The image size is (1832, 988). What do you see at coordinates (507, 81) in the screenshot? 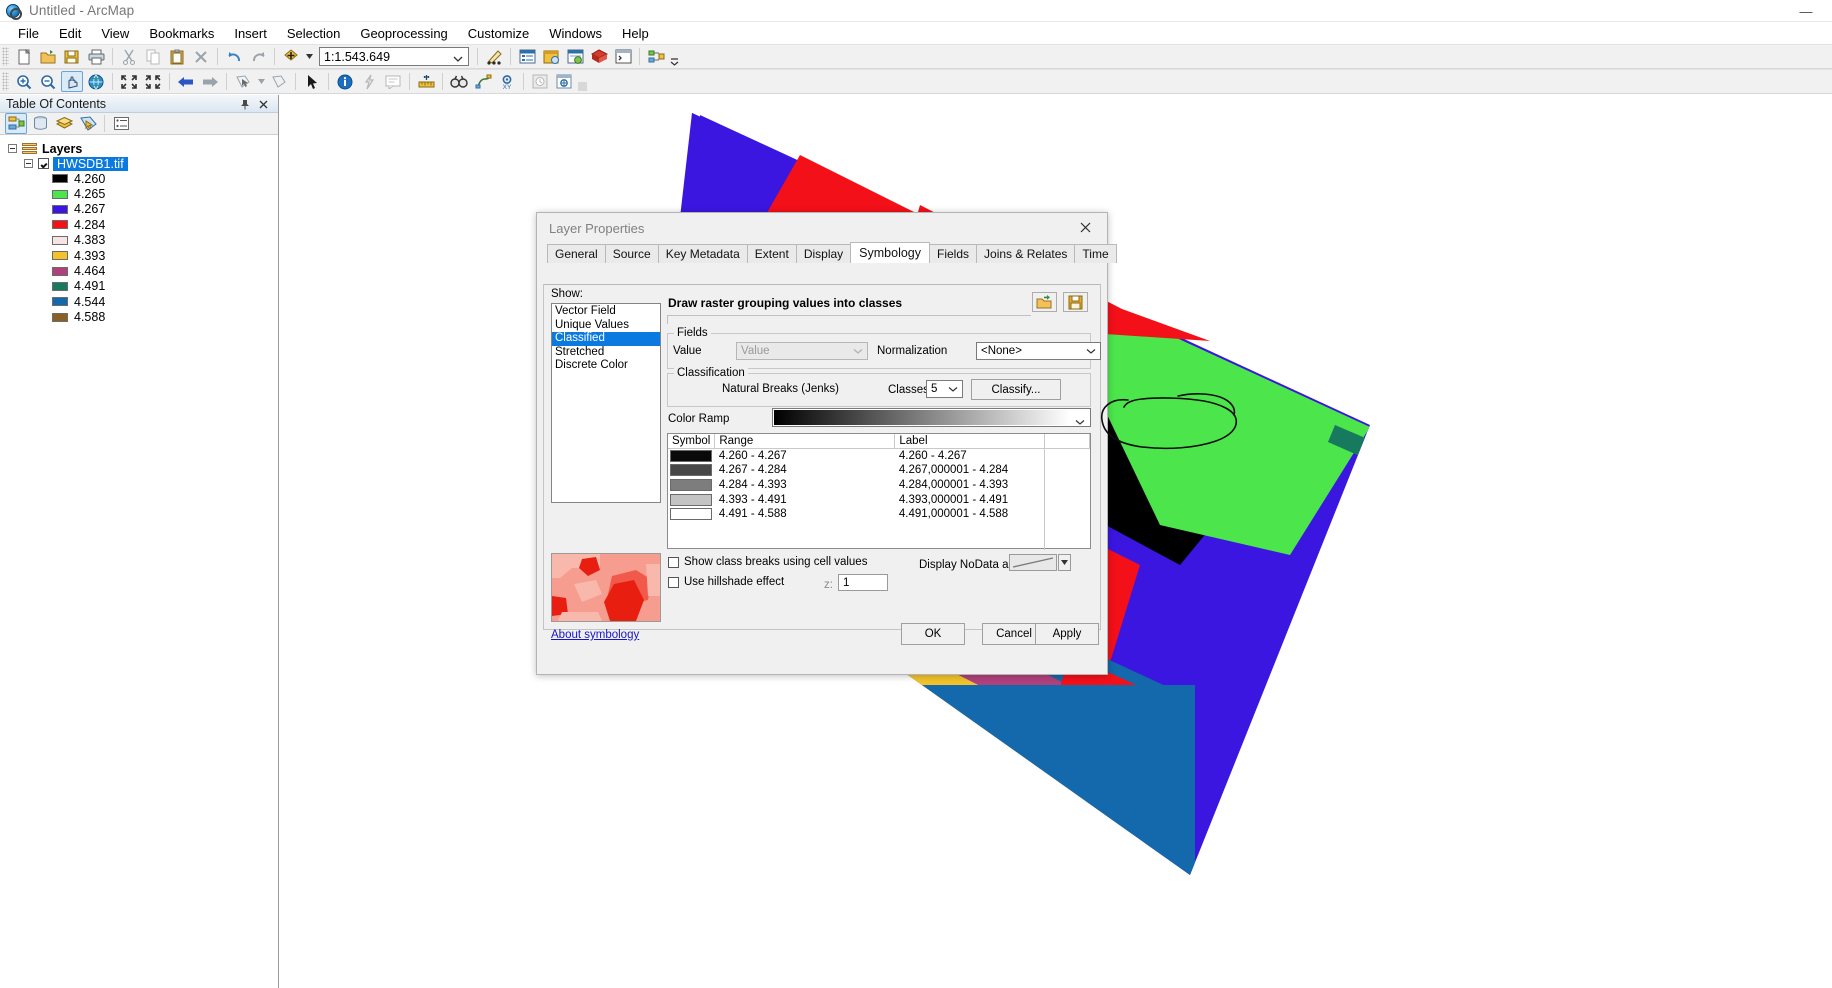
I see `go-to-xy-icon: XY` at bounding box center [507, 81].